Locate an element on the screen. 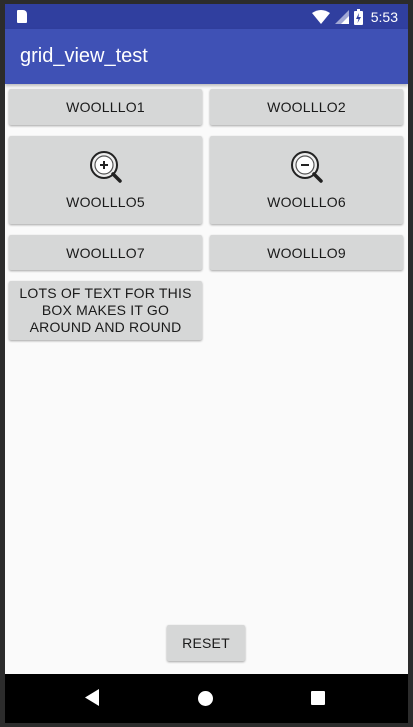 This screenshot has width=413, height=727. grid-button-label: WOOLLLO5 is located at coordinates (105, 202).